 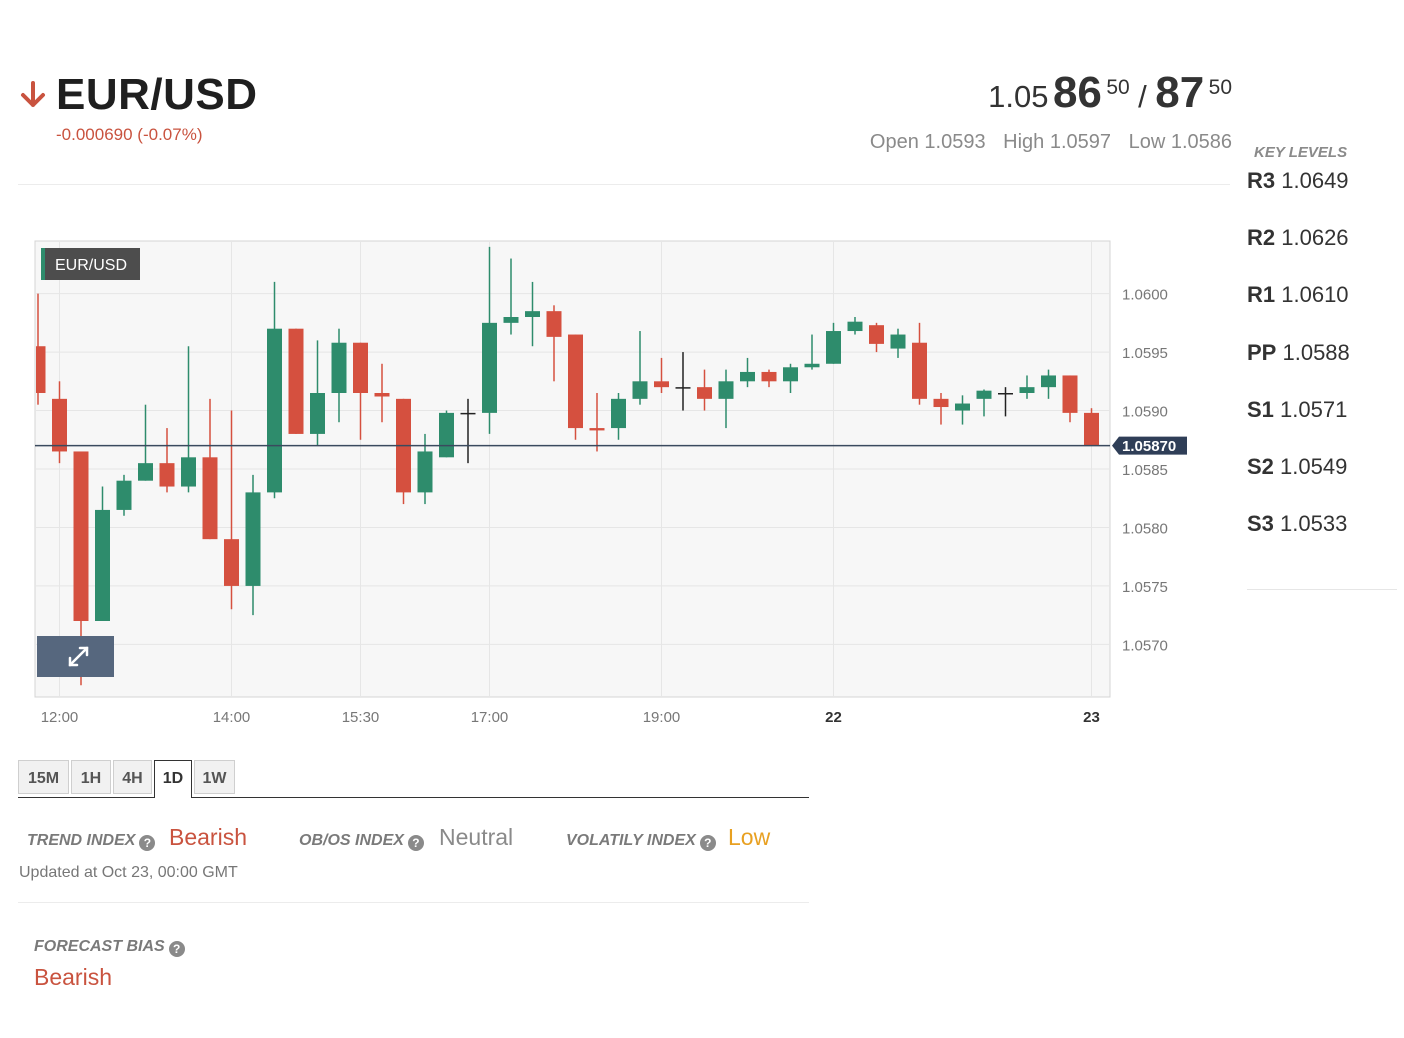 What do you see at coordinates (1145, 645) in the screenshot?
I see `y-tick-label: 1.0570` at bounding box center [1145, 645].